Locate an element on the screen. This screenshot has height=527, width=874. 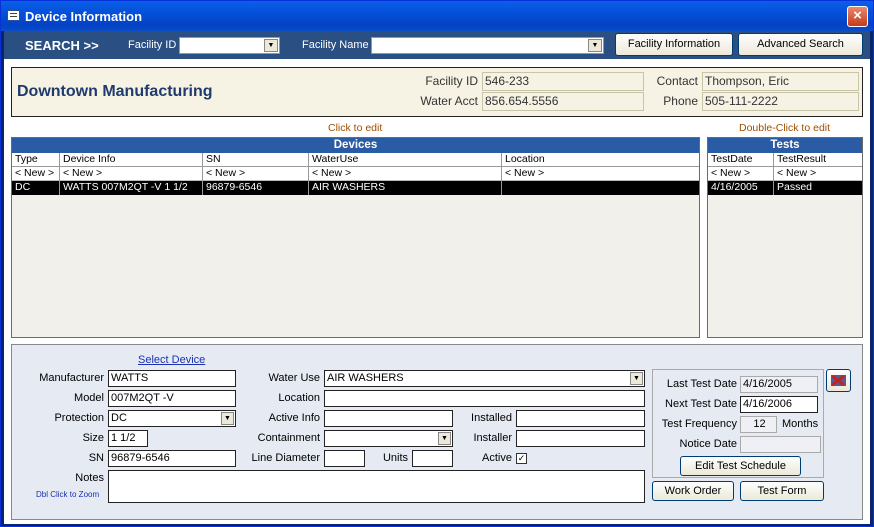
devices-new-row: < New > < New > < New > < New > < New > is located at coordinates (355, 174).